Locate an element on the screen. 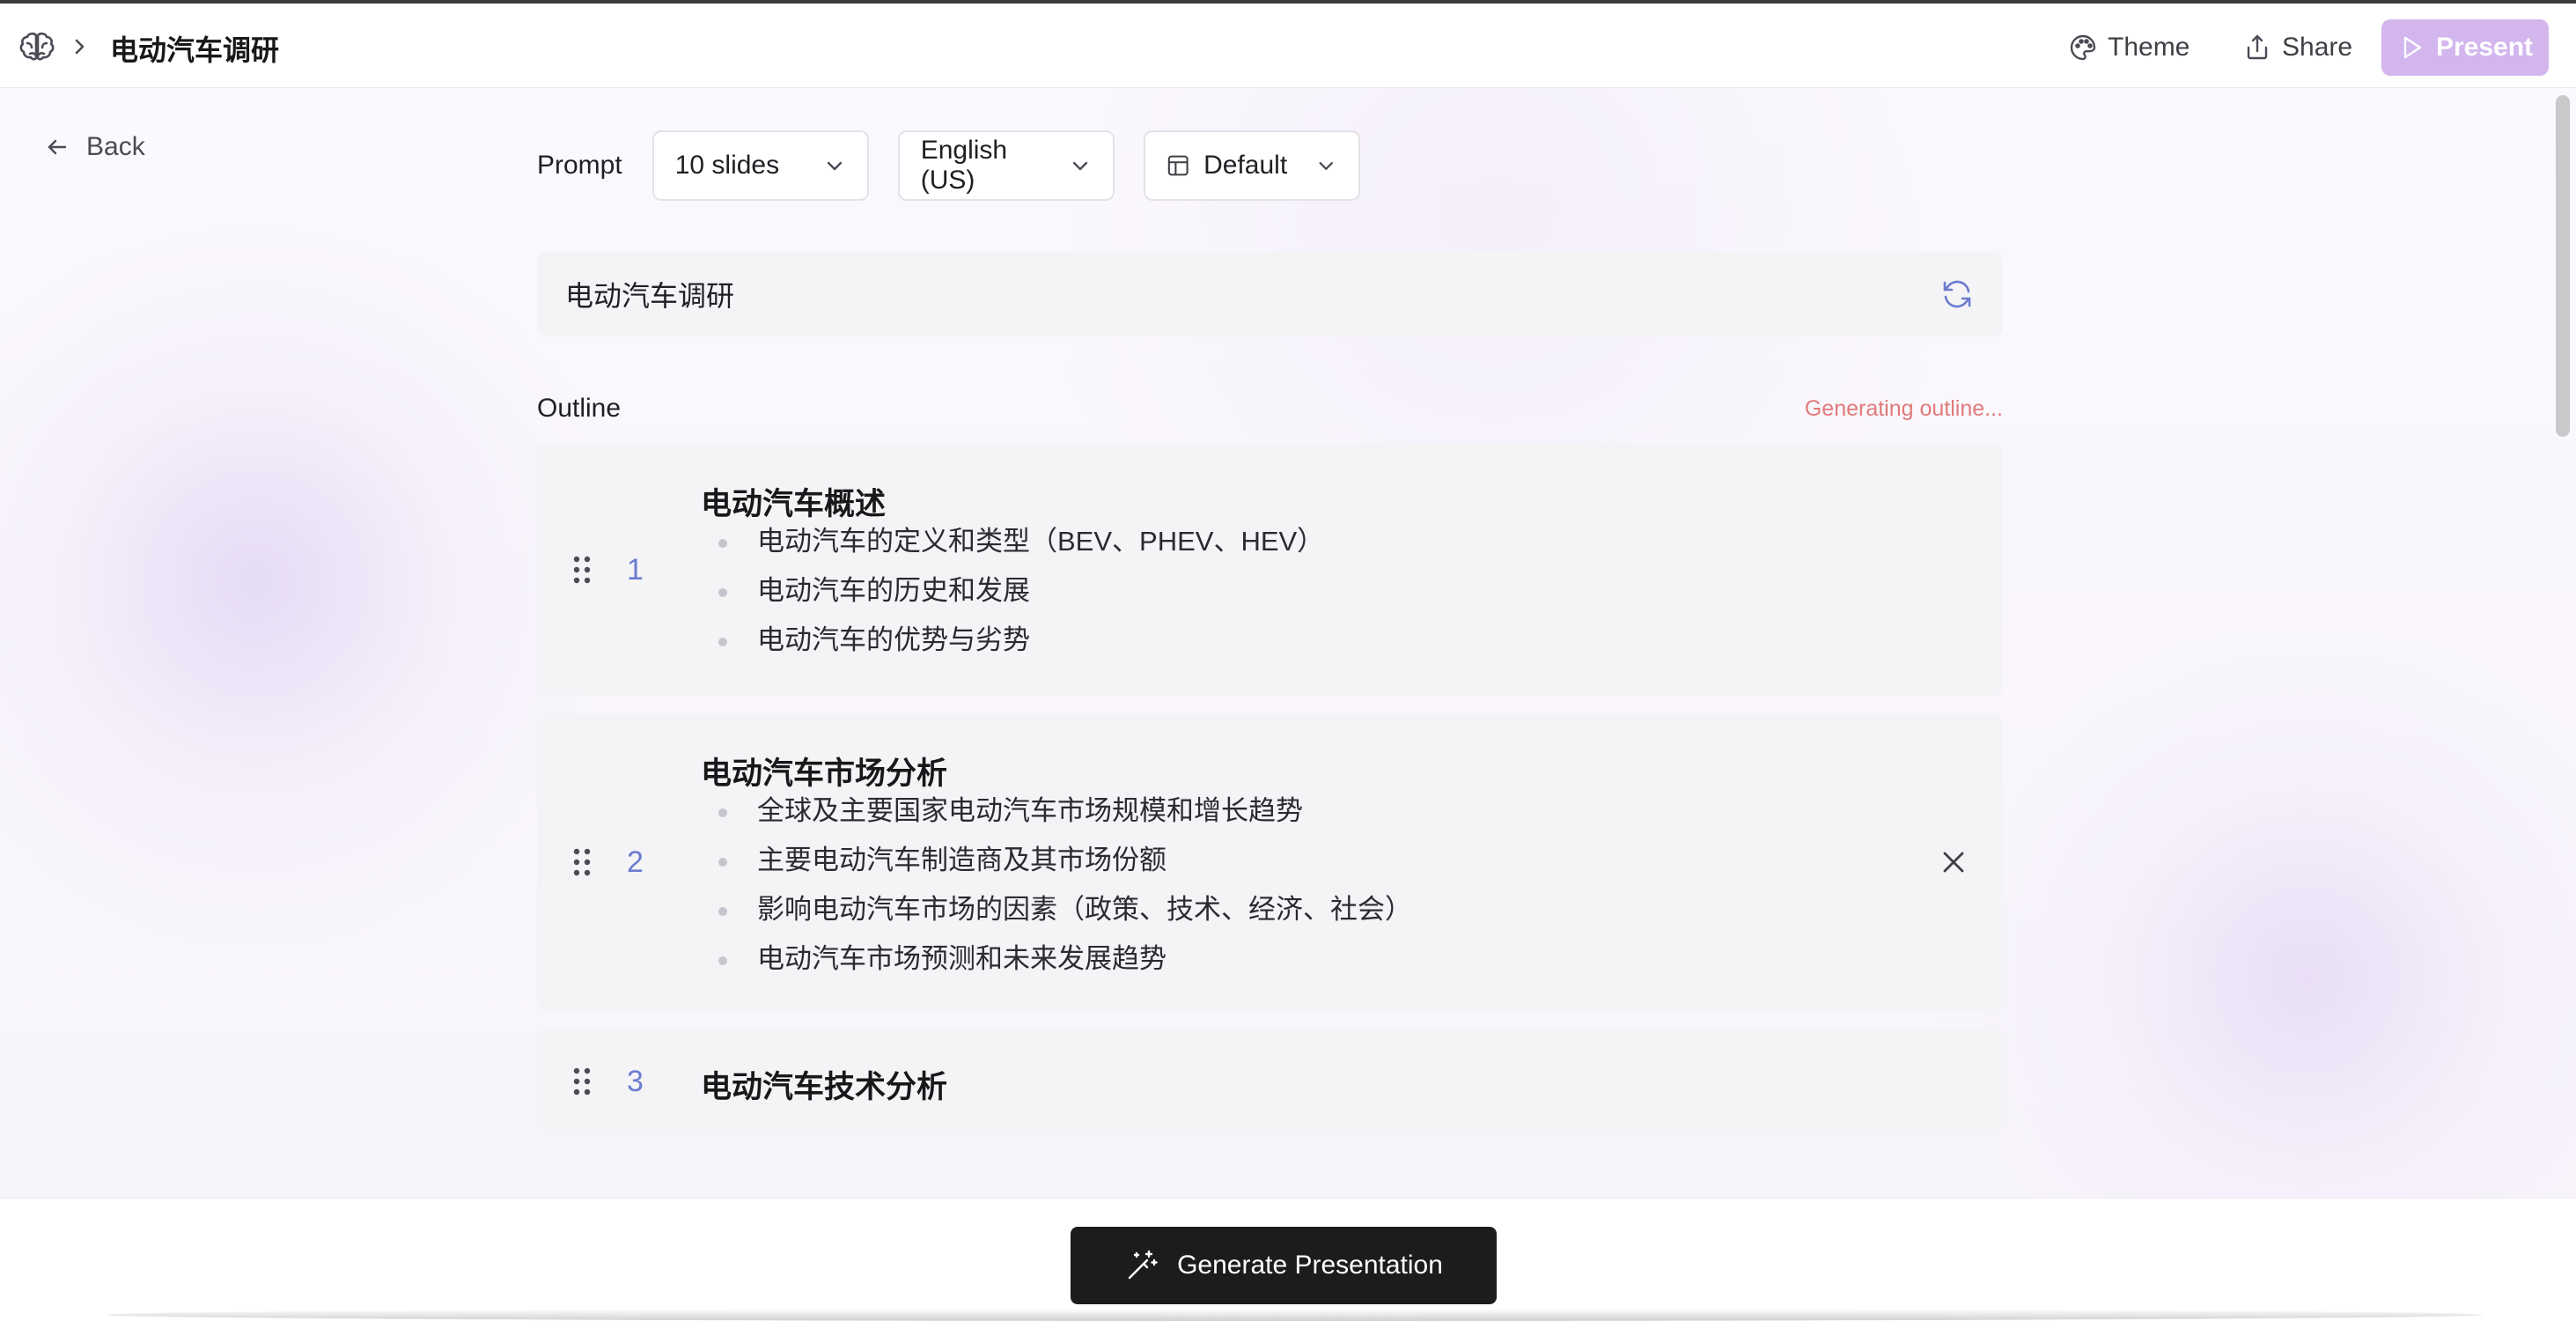  prompt-text: 电动汽车调研 is located at coordinates (650, 296).